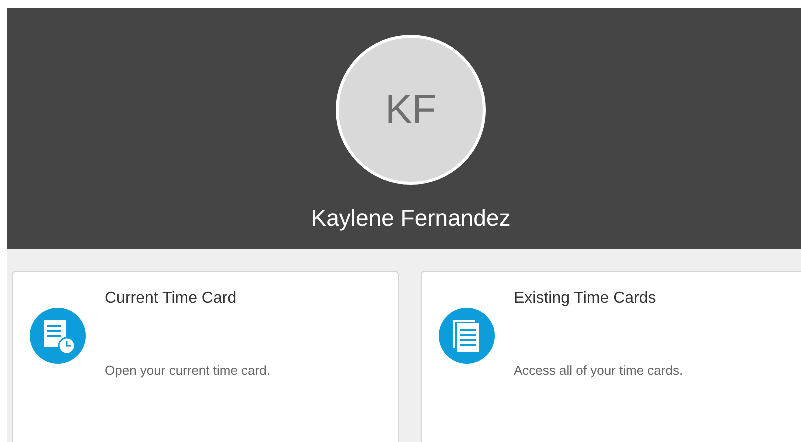 The height and width of the screenshot is (442, 801). What do you see at coordinates (467, 336) in the screenshot?
I see `documents-icon` at bounding box center [467, 336].